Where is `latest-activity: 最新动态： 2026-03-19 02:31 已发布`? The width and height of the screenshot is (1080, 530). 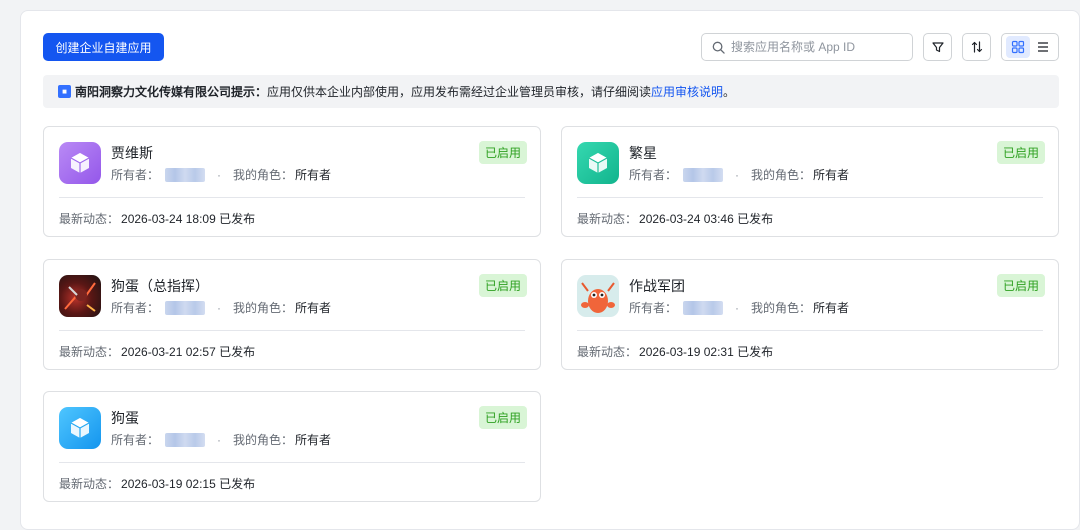
latest-activity: 最新动态： 2026-03-19 02:31 已发布 is located at coordinates (675, 351).